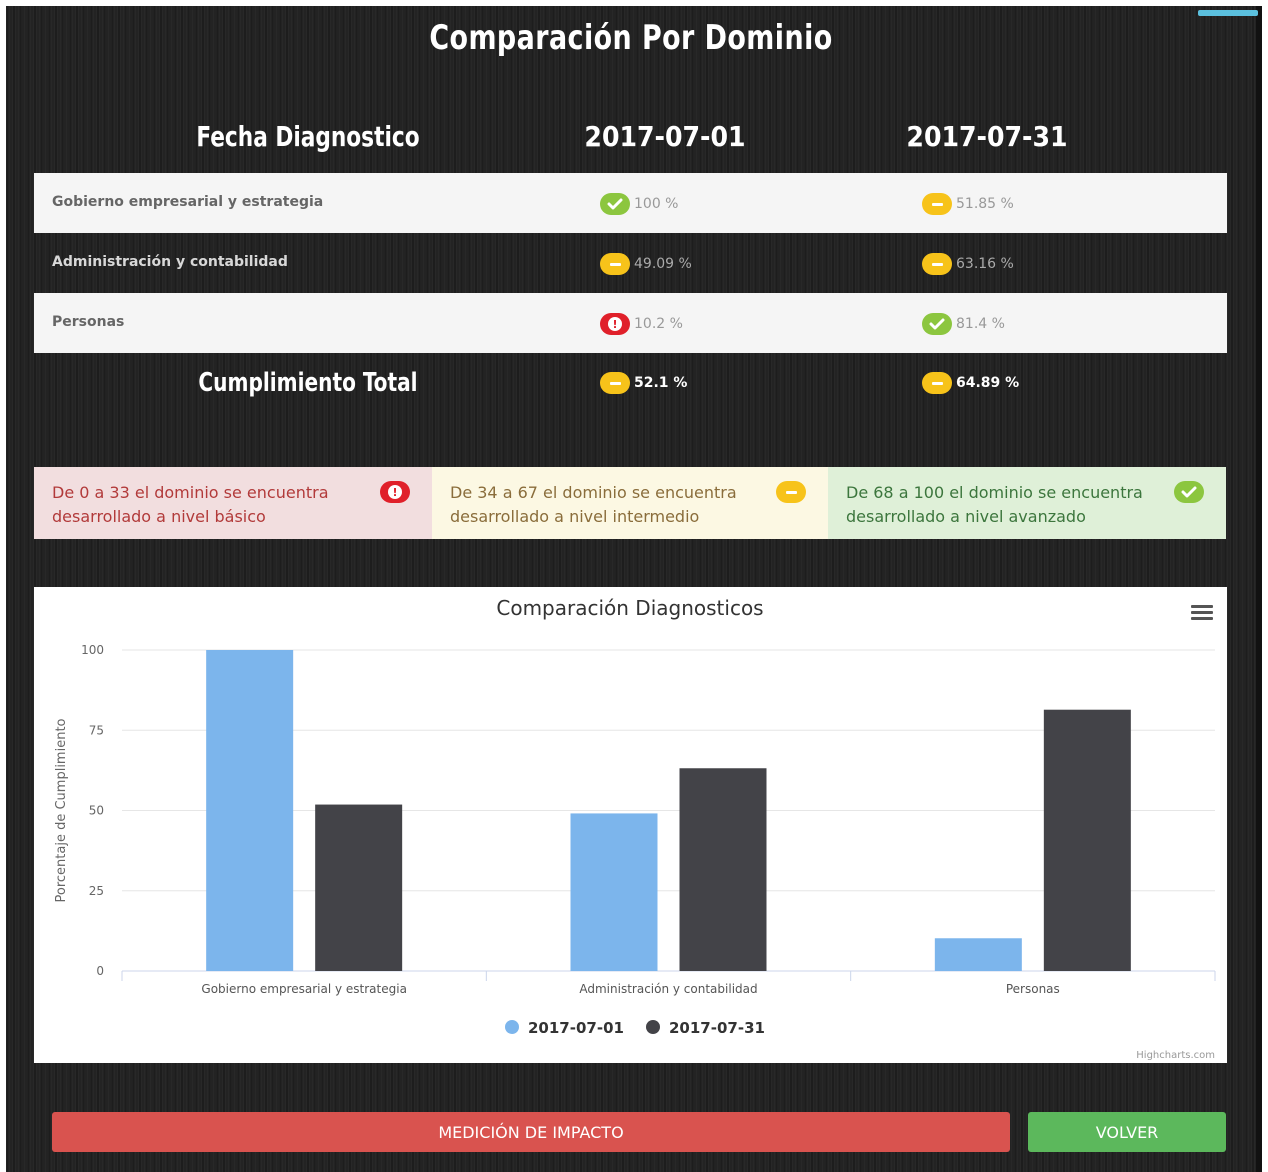 Image resolution: width=1268 pixels, height=1172 pixels. What do you see at coordinates (96, 811) in the screenshot?
I see `y-tick-label: 50` at bounding box center [96, 811].